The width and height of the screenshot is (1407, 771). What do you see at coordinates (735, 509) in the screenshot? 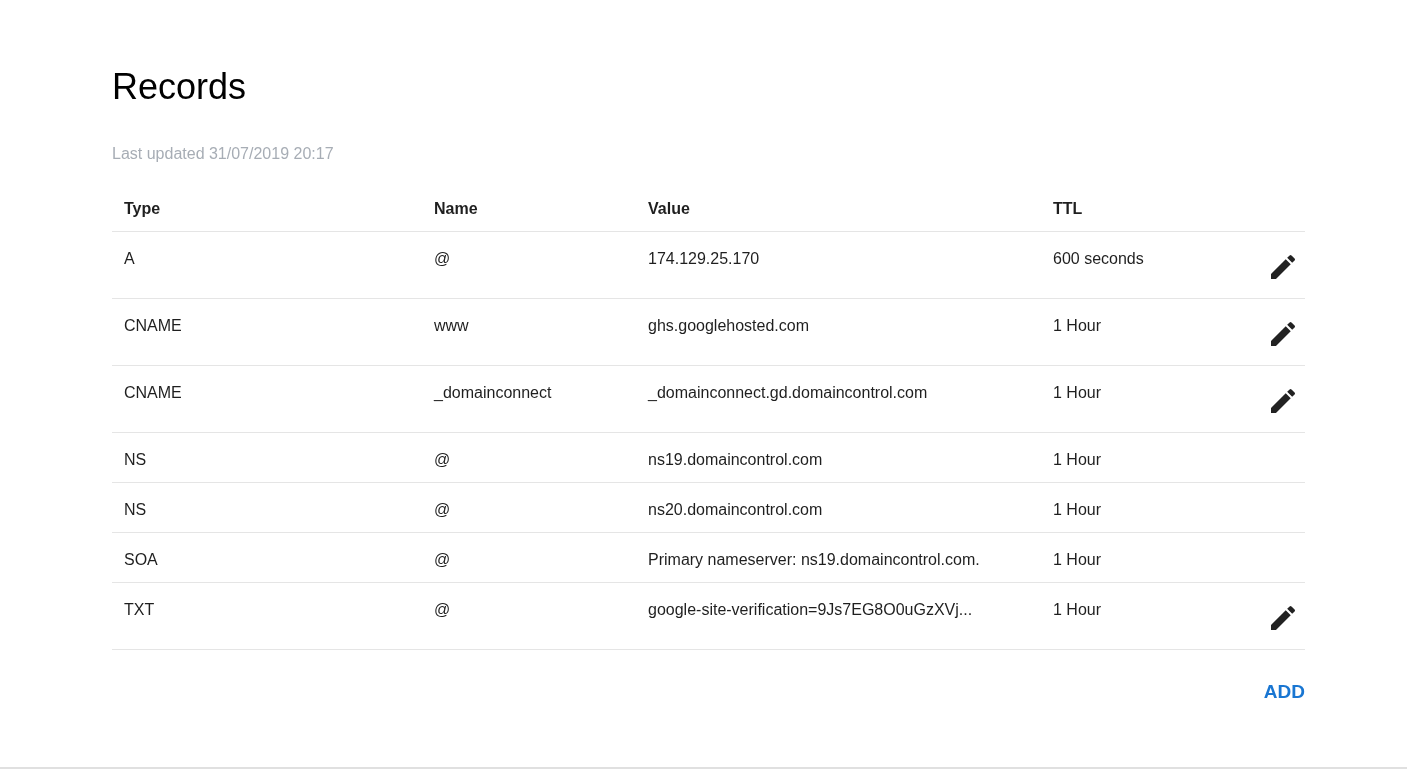
I see `table-cell: ns20.domaincontrol.com` at bounding box center [735, 509].